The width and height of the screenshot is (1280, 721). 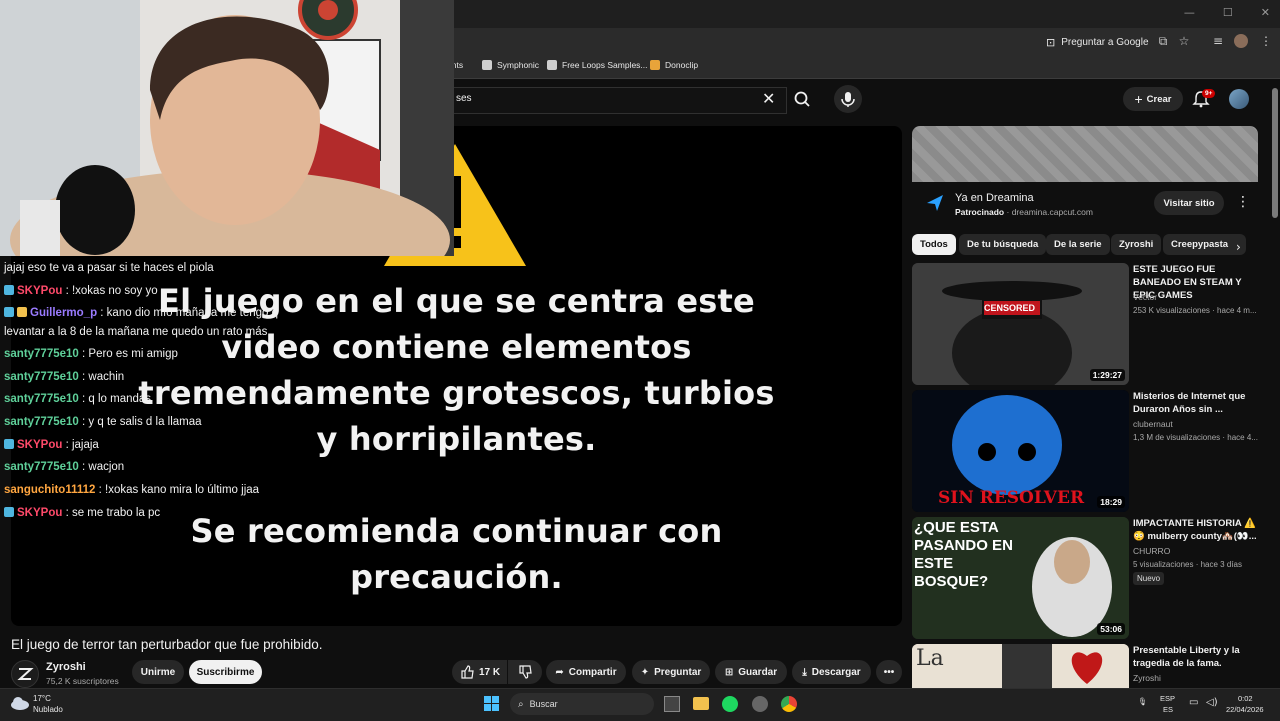 I want to click on network-icon: ▭, so click(x=1193, y=702).